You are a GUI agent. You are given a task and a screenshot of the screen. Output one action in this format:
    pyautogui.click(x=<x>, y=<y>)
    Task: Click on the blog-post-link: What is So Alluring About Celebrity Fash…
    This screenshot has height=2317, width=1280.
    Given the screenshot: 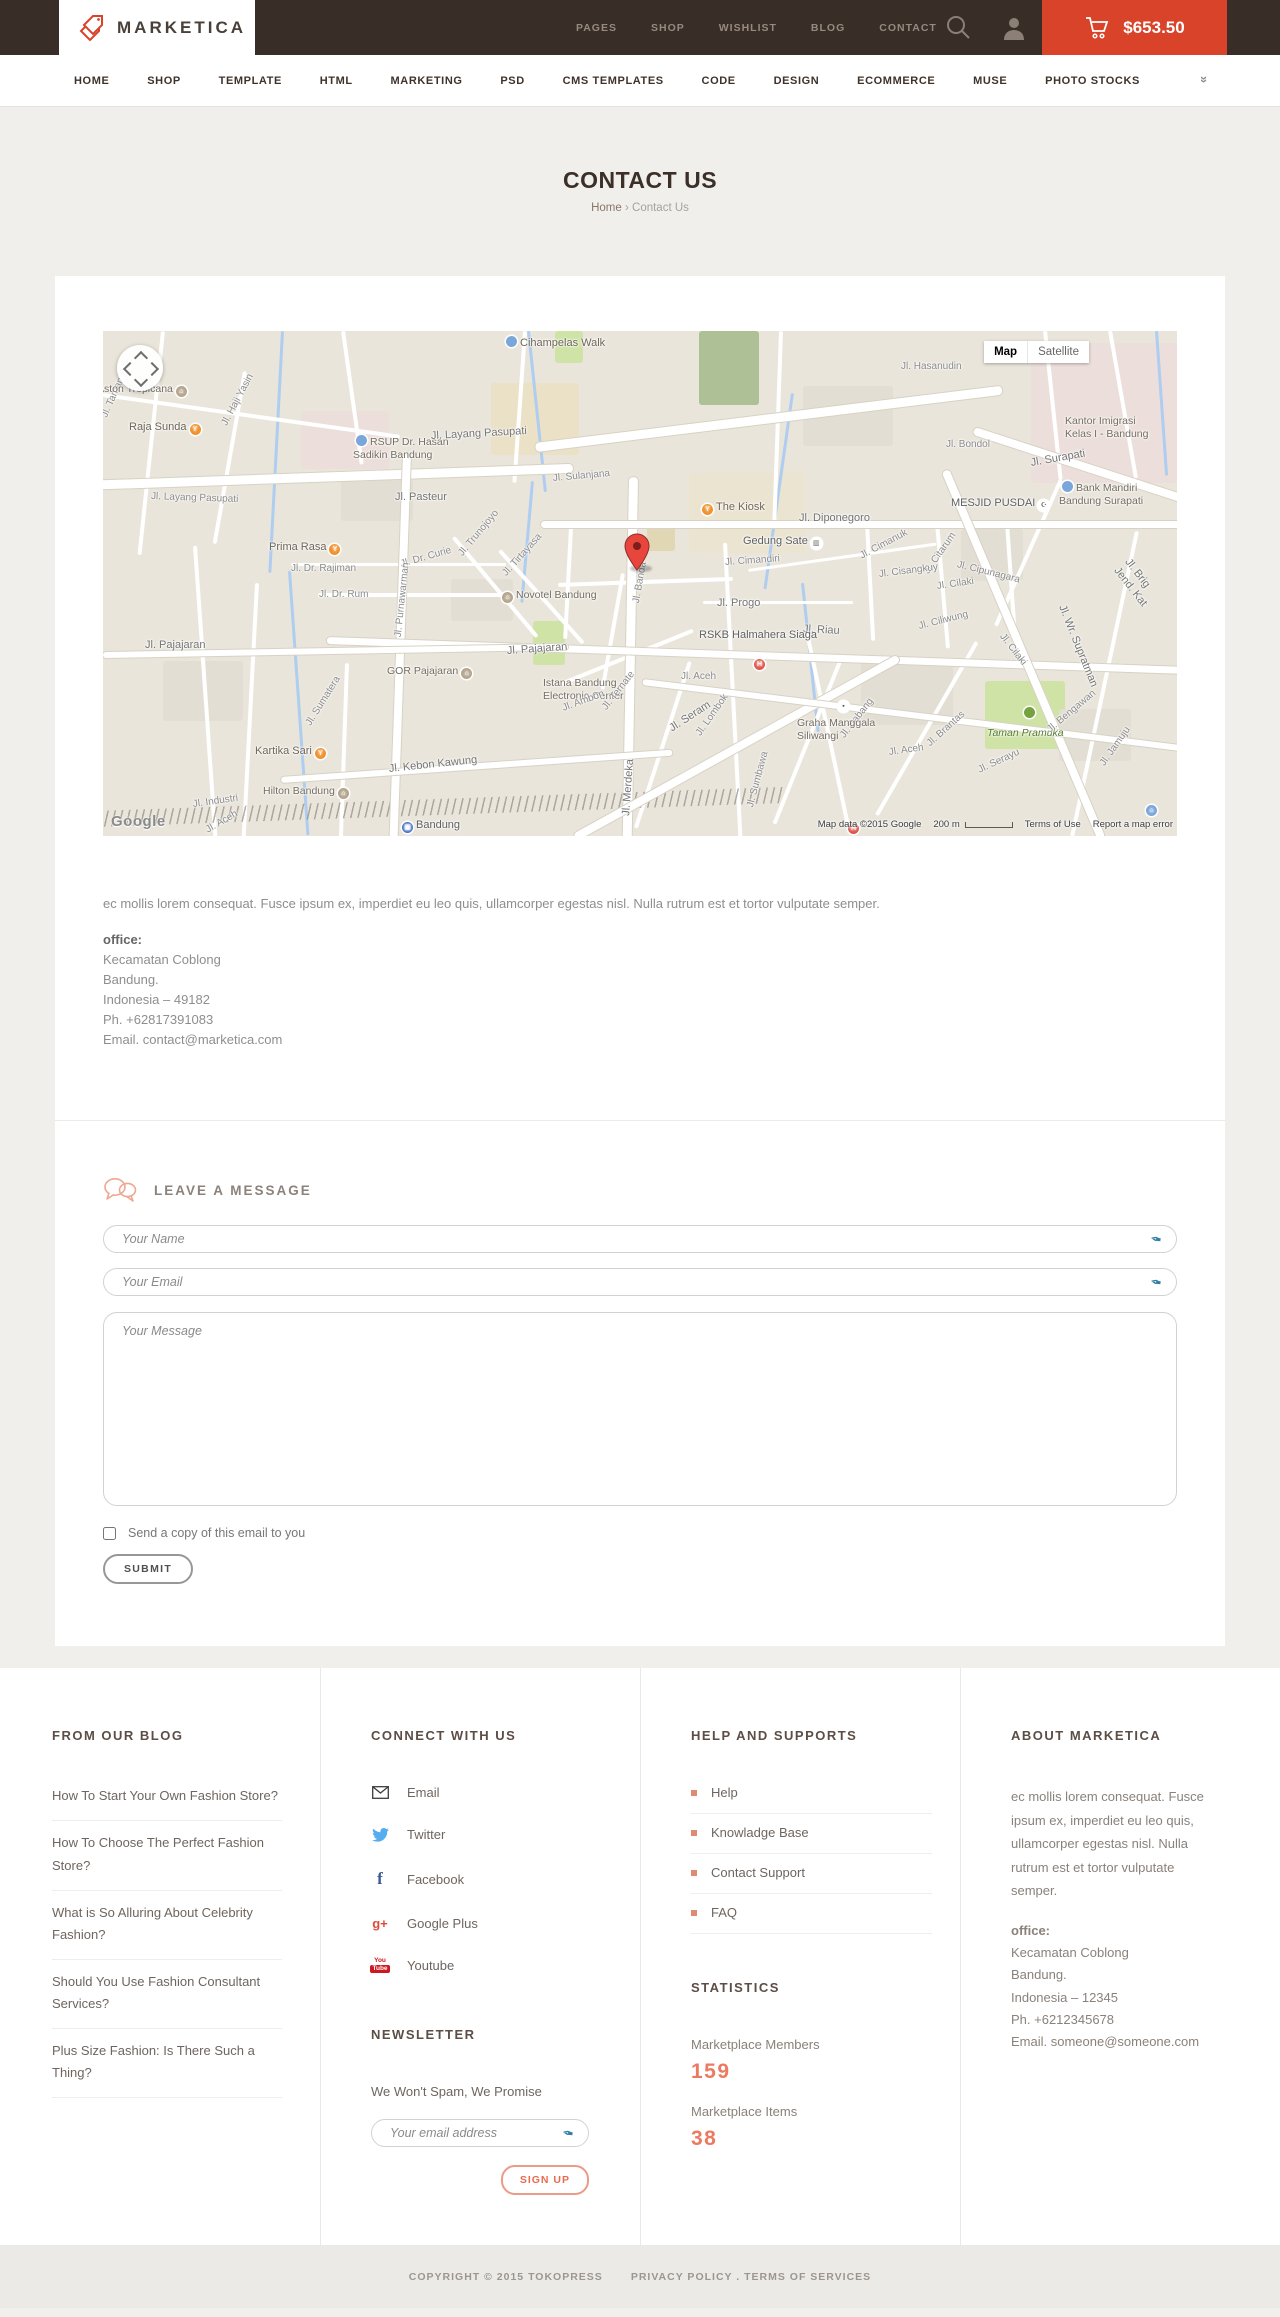 What is the action you would take?
    pyautogui.click(x=167, y=1925)
    